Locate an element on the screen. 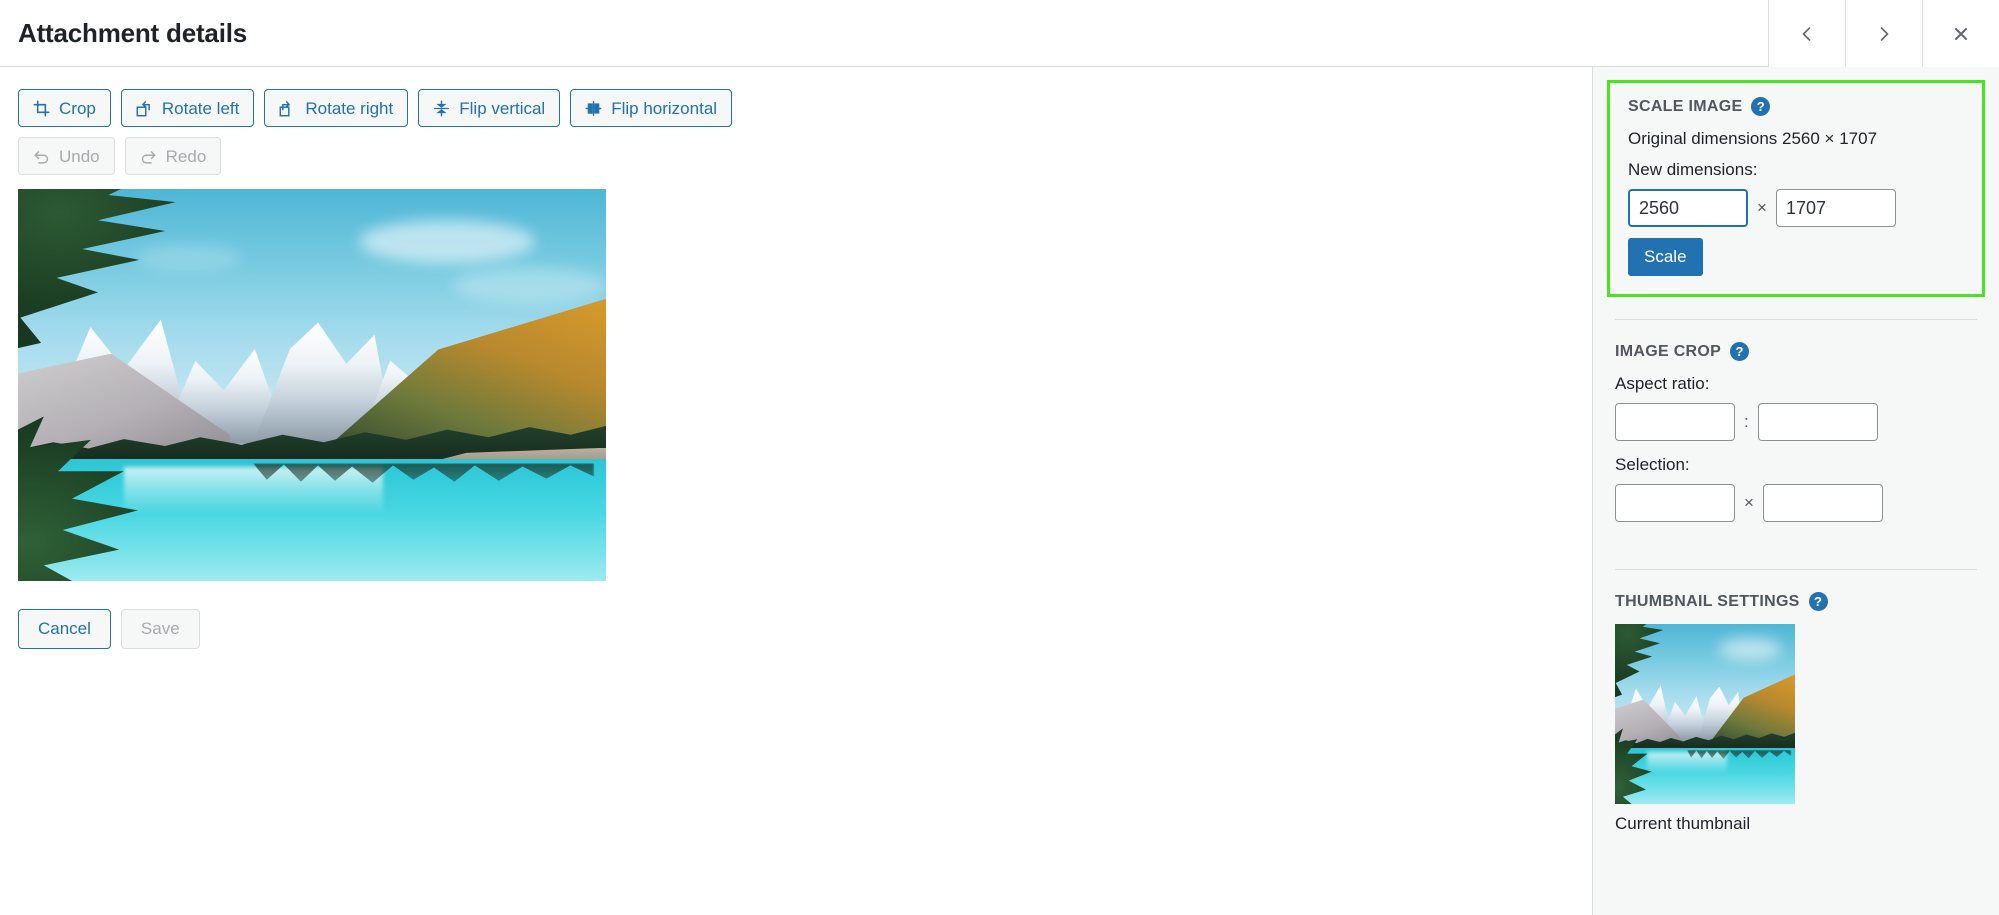  image-crop-title: IMAGE CROP is located at coordinates (1668, 351).